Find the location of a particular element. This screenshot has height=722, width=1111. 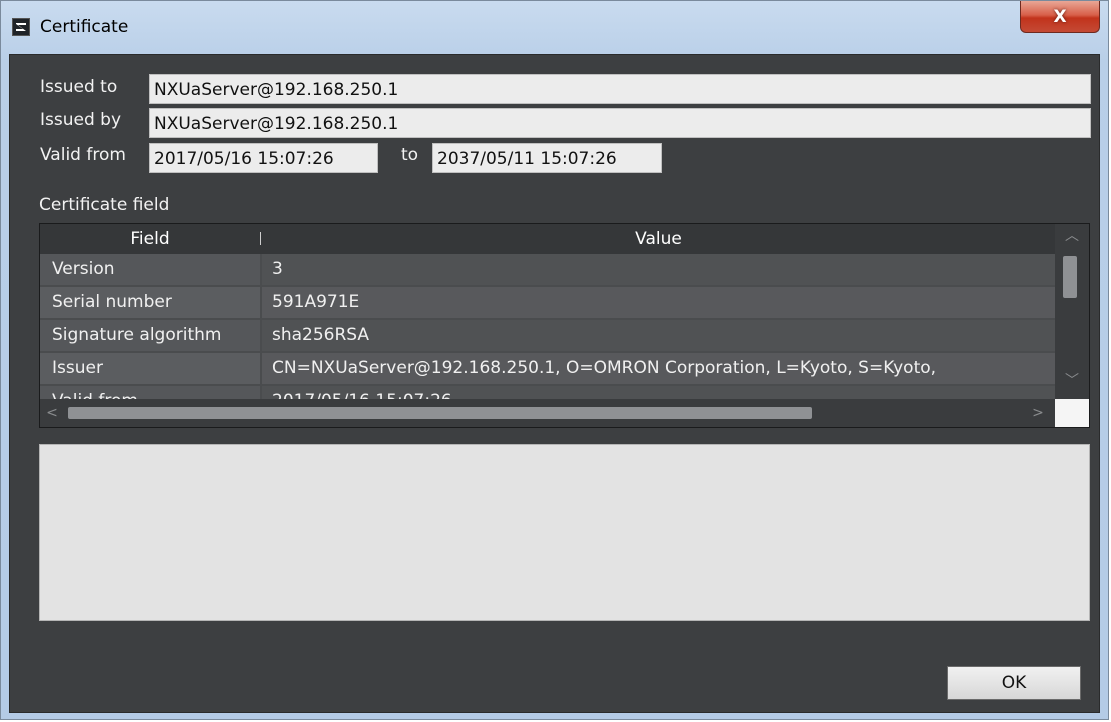

valid-from-field: 2017/05/16 15:07:26 is located at coordinates (263, 158).